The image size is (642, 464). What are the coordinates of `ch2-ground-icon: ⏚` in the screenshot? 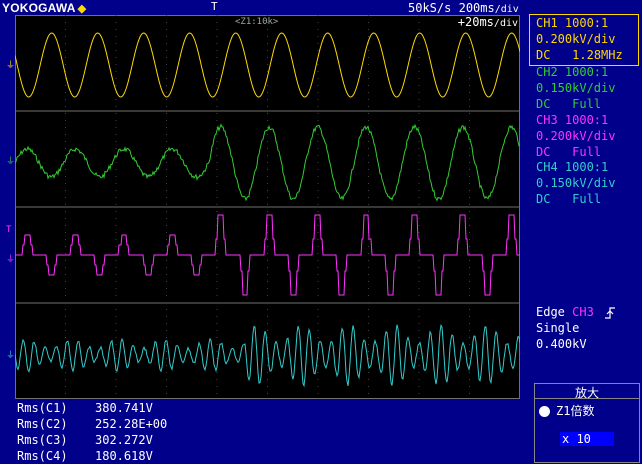 It's located at (10, 162).